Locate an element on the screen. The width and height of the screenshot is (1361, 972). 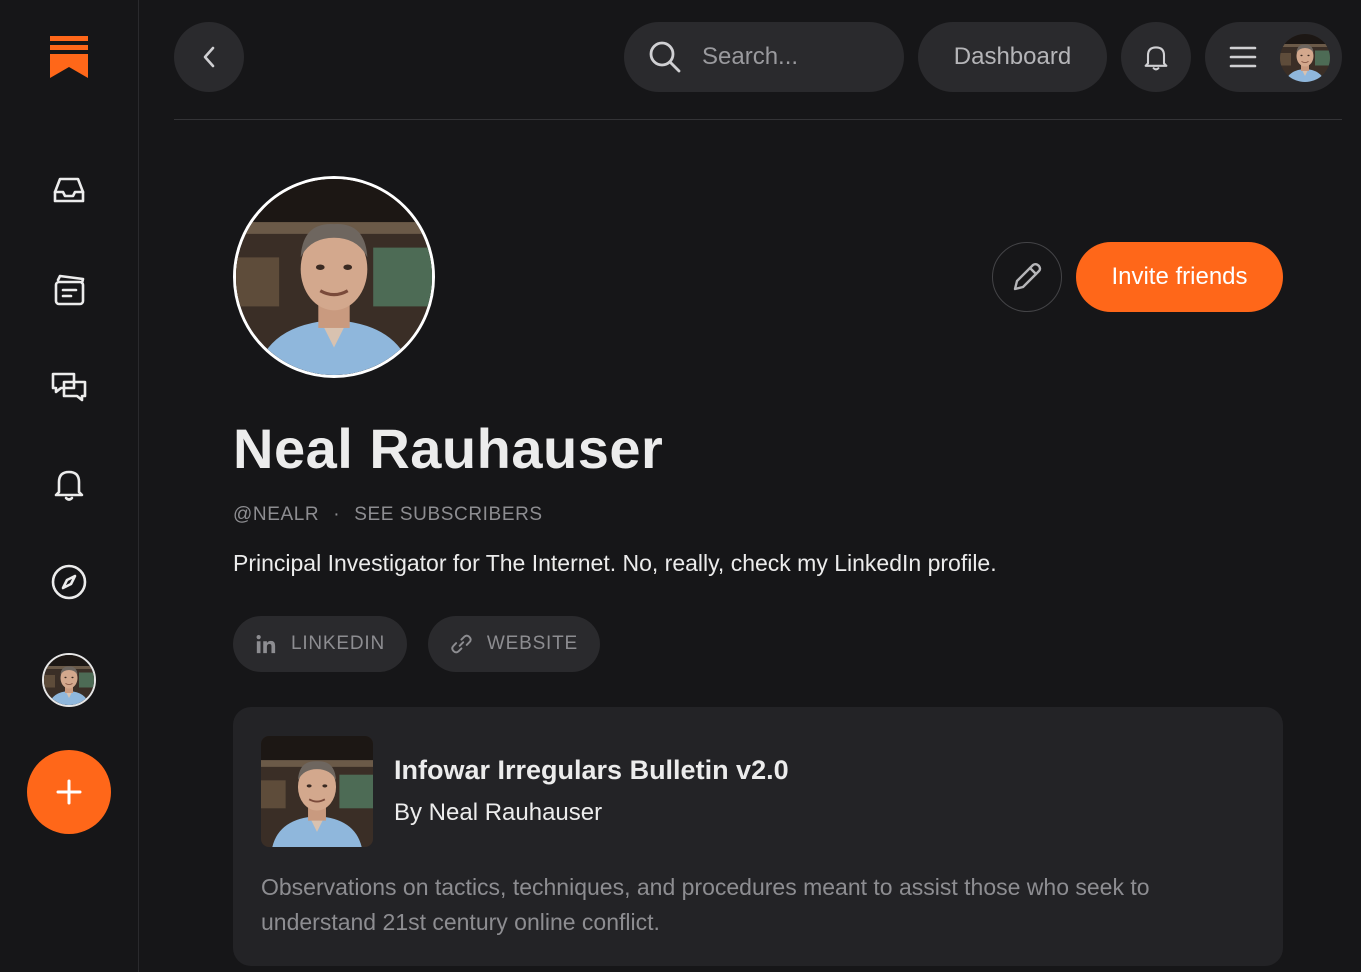
profile-meta: @NEALR · SEE SUBSCRIBERS is located at coordinates (388, 515).